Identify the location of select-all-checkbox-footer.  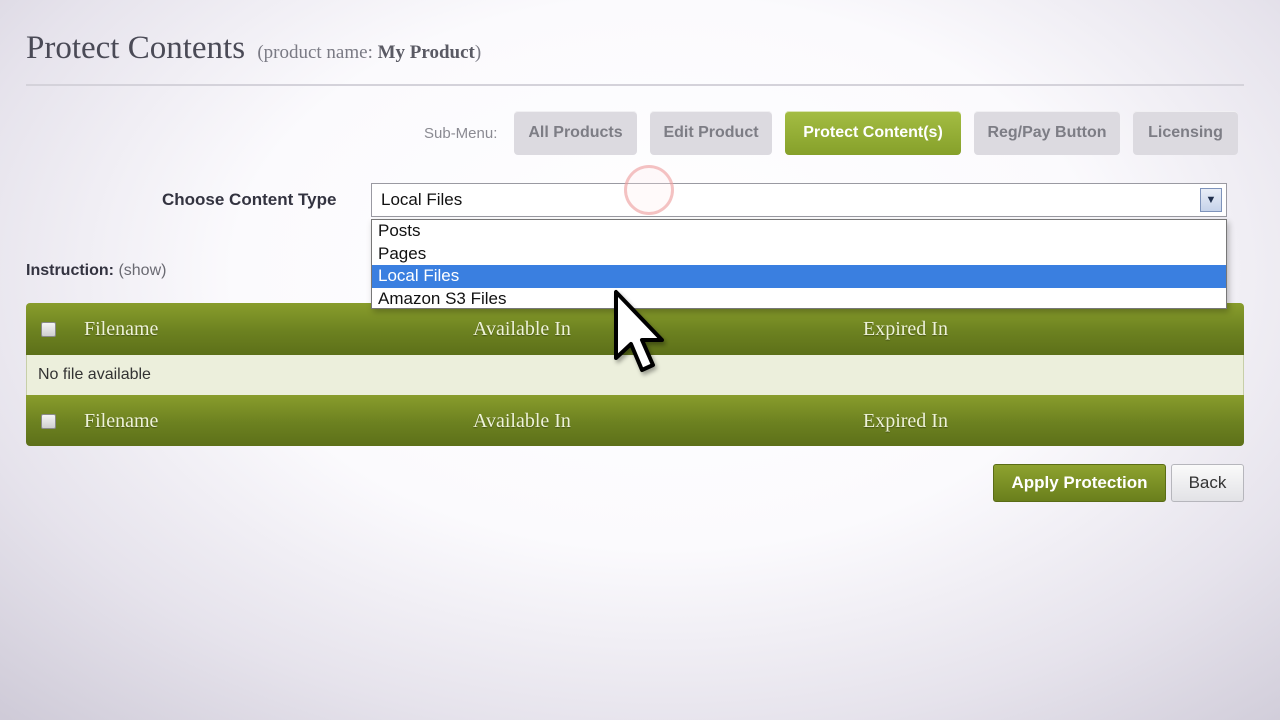
(48, 421).